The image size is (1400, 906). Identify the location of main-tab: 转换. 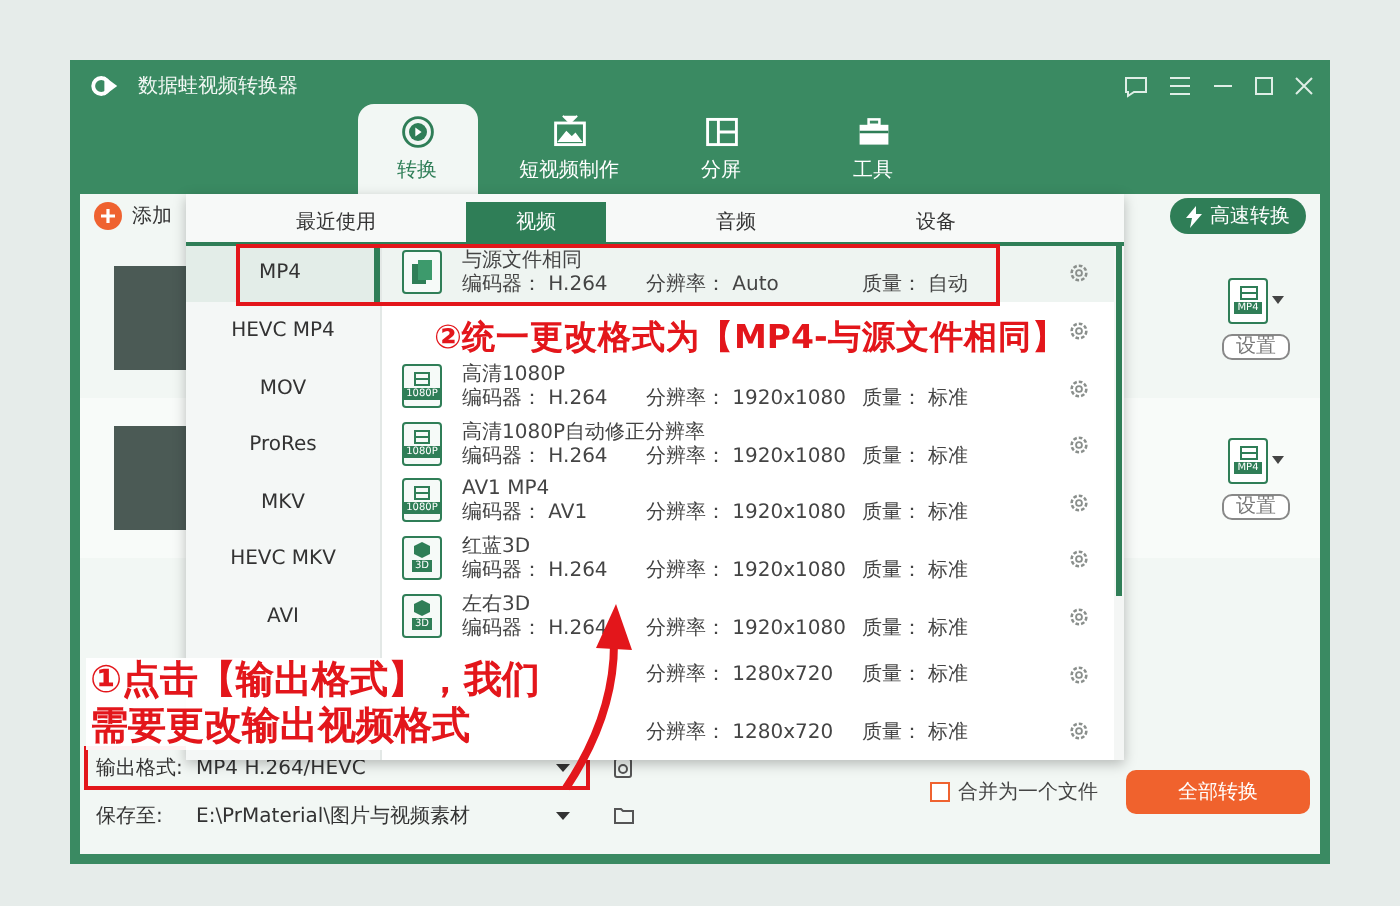
(417, 149).